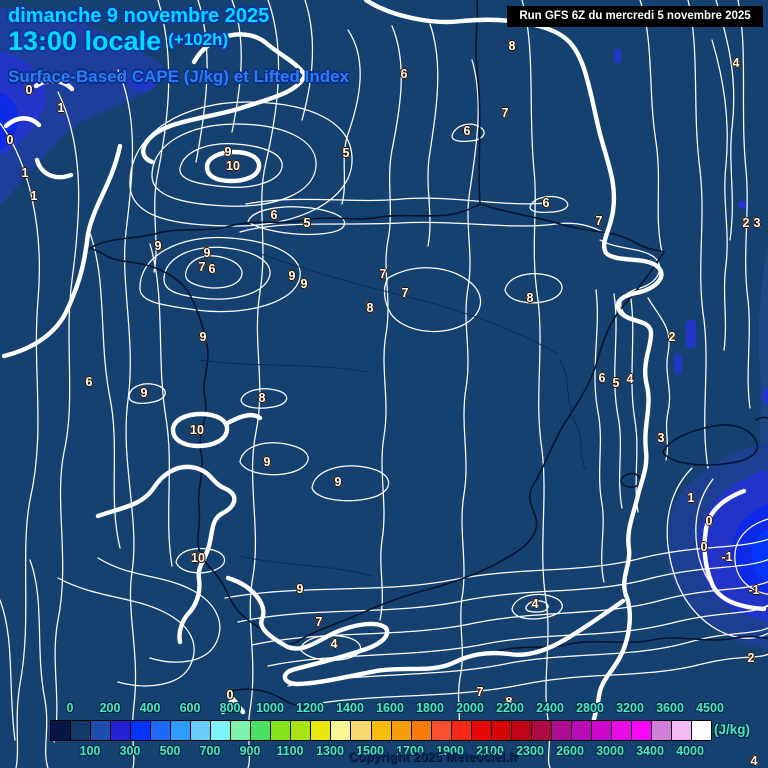 This screenshot has height=768, width=768. I want to click on colorbar-tick-label: 4000, so click(690, 751).